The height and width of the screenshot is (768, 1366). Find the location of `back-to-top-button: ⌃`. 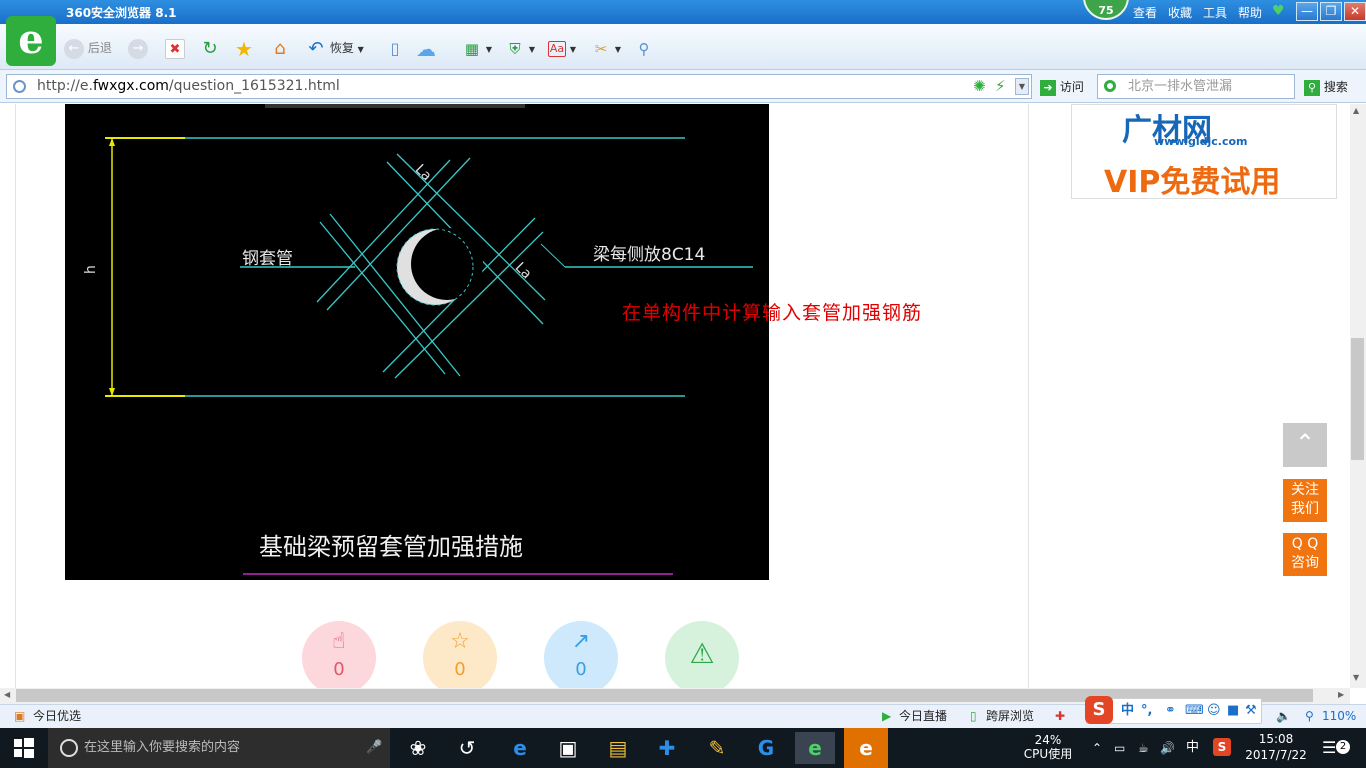

back-to-top-button: ⌃ is located at coordinates (1305, 445).